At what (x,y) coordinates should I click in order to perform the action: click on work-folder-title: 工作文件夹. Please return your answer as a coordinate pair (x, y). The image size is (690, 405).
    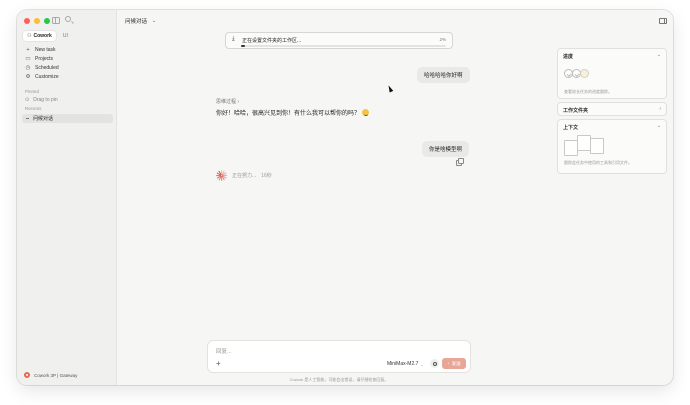
    Looking at the image, I should click on (576, 111).